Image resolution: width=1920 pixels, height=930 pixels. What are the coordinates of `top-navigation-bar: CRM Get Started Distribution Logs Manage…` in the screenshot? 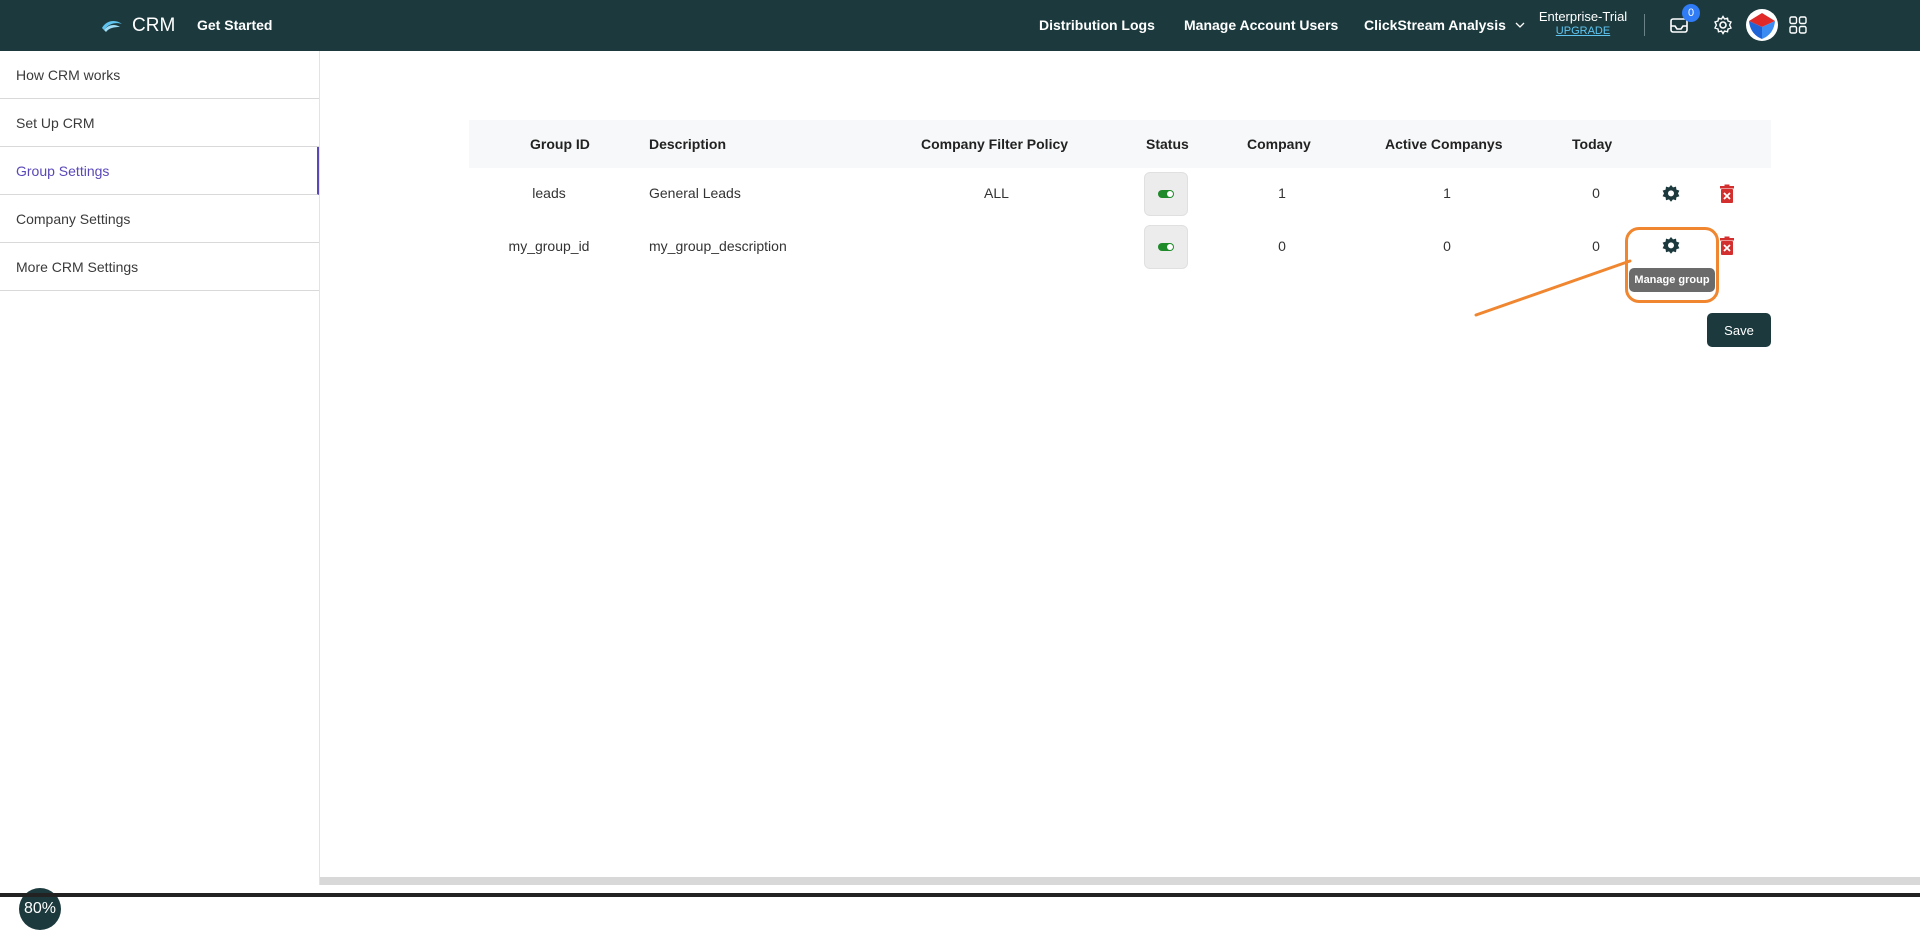 It's located at (960, 25).